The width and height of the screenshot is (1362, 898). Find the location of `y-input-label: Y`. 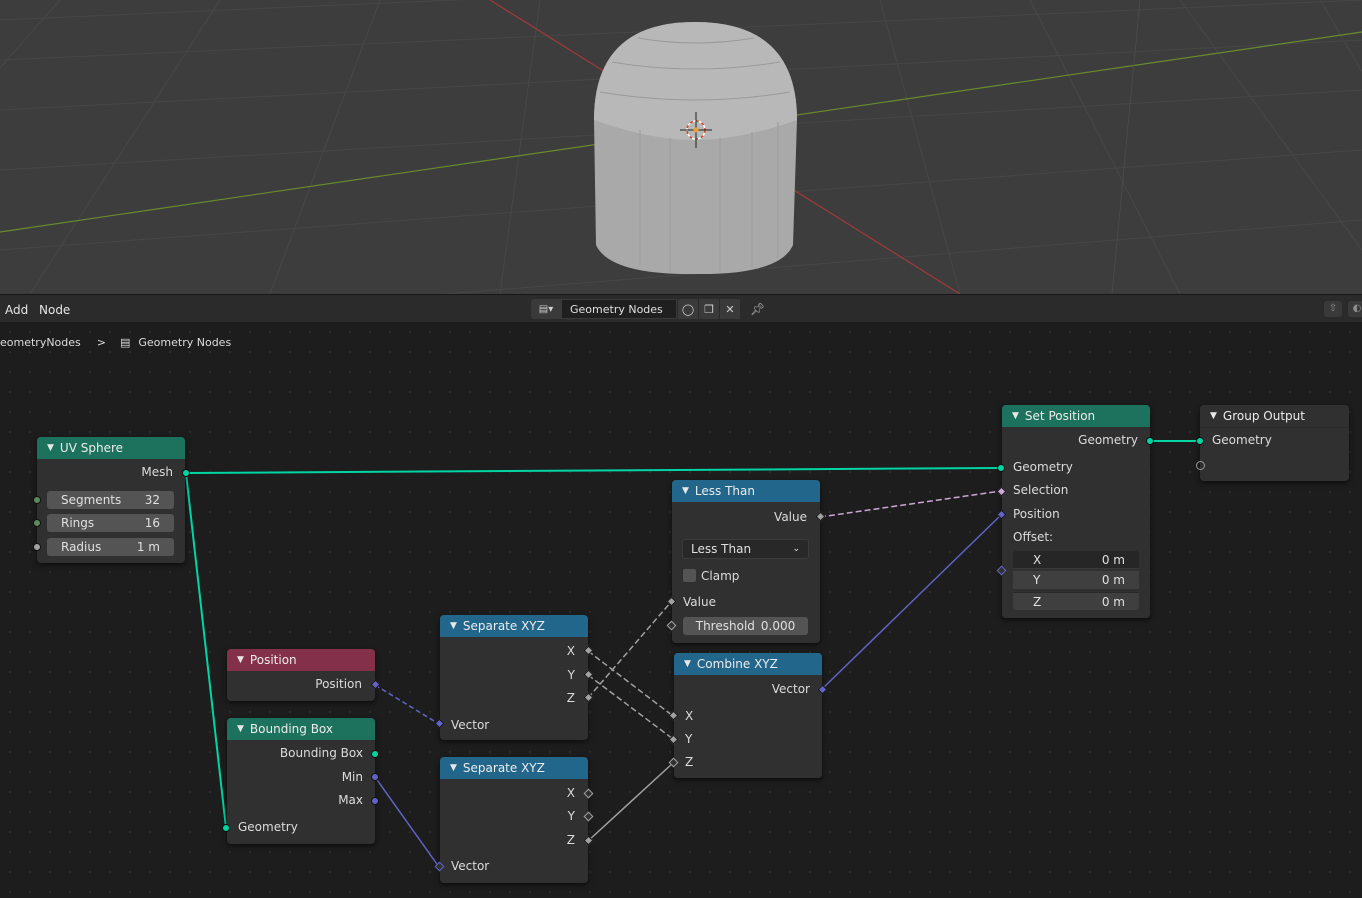

y-input-label: Y is located at coordinates (689, 739).